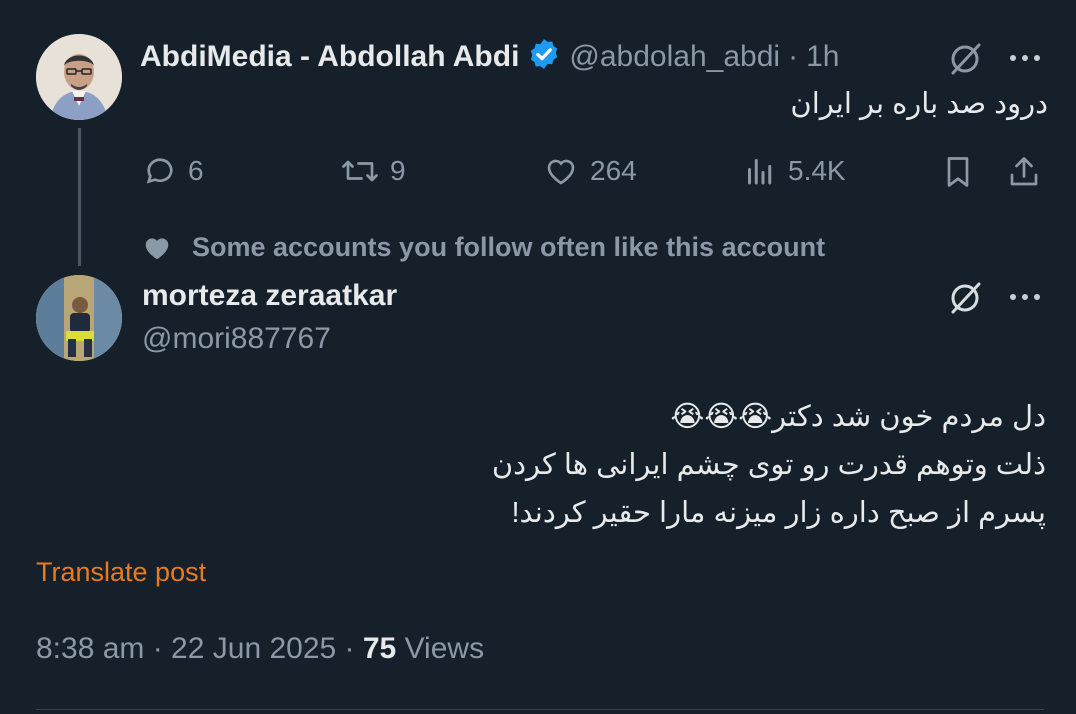 The image size is (1076, 714). What do you see at coordinates (196, 170) in the screenshot?
I see `reply-count: 6` at bounding box center [196, 170].